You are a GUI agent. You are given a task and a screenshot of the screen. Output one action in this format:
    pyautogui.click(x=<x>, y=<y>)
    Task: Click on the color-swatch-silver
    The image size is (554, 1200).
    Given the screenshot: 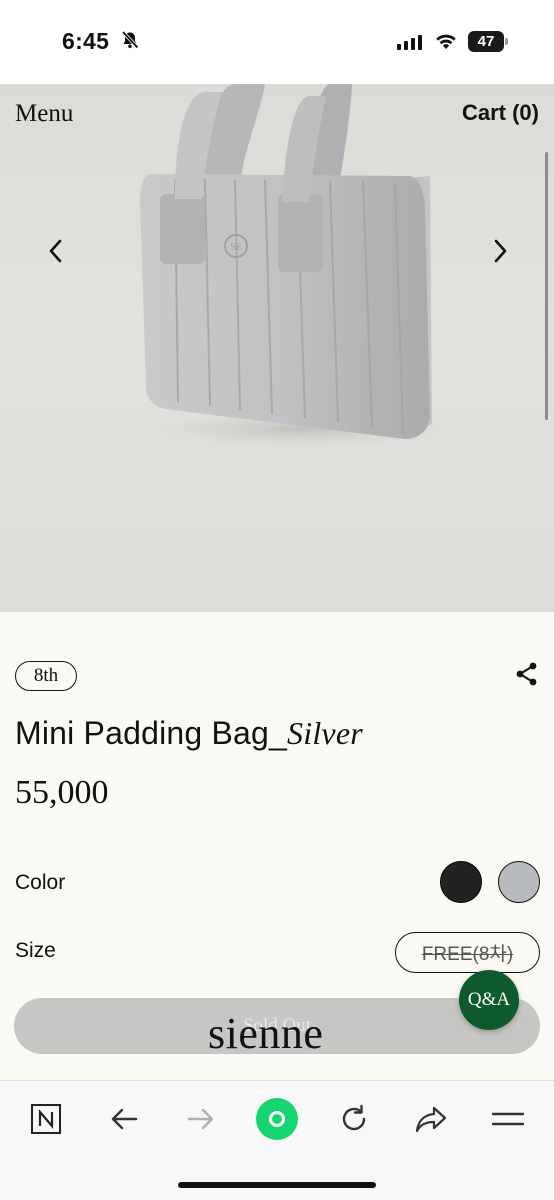 What is the action you would take?
    pyautogui.click(x=519, y=882)
    